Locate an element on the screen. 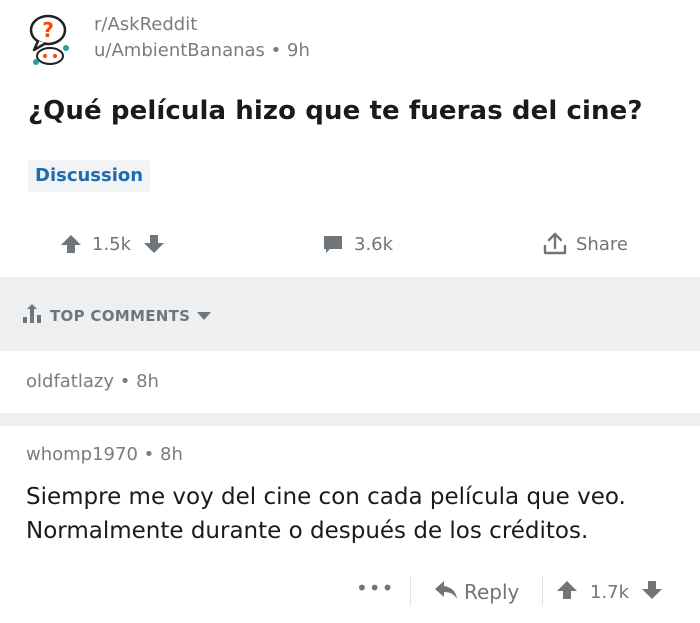 The height and width of the screenshot is (623, 700). comment-meta: whomp1970 • 8h is located at coordinates (104, 454).